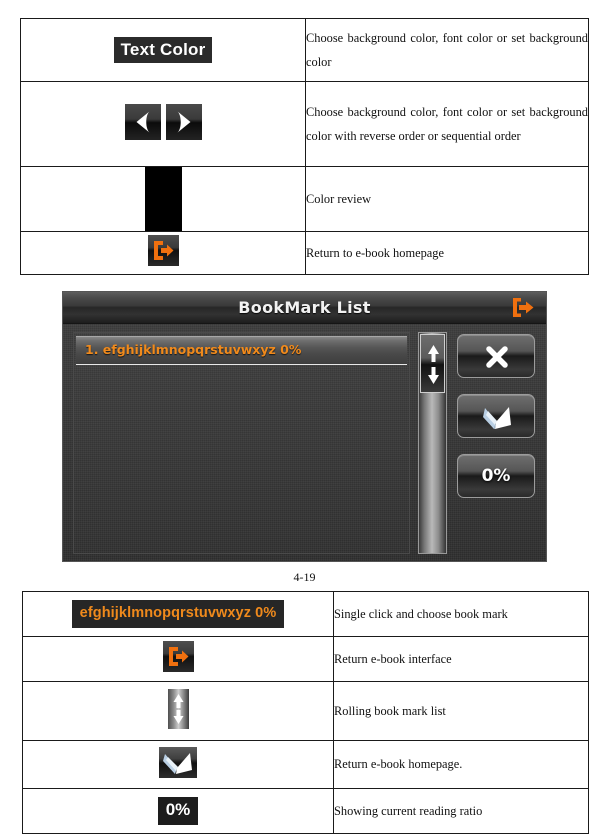 This screenshot has height=840, width=609. Describe the element at coordinates (461, 614) in the screenshot. I see `description-cell: Single click and choose book mark` at that location.